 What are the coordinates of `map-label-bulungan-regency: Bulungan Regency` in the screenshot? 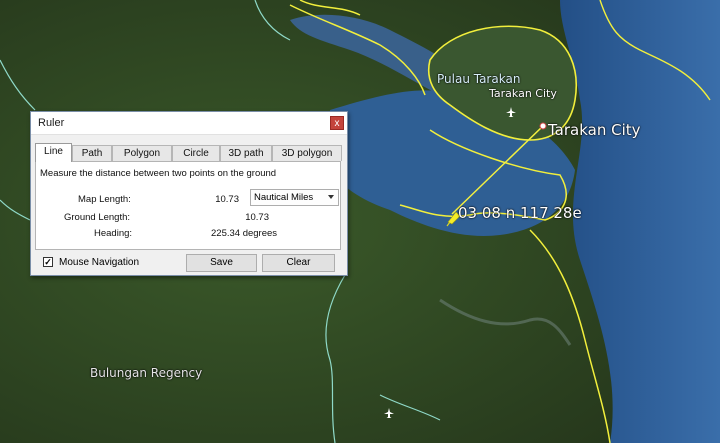 It's located at (146, 373).